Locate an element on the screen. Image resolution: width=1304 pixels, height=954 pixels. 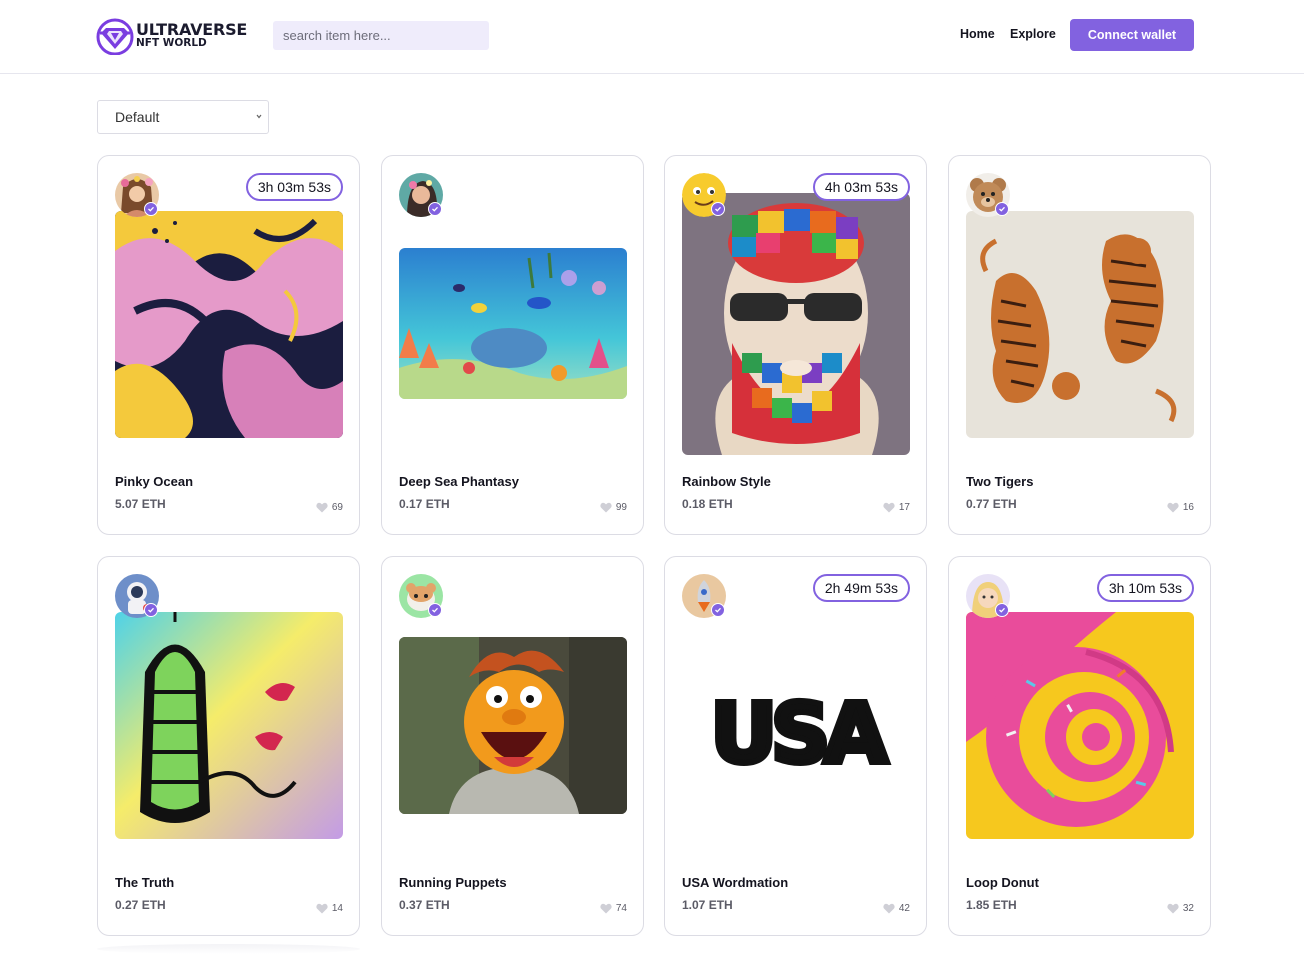
item-title: Running Puppets is located at coordinates (453, 882).